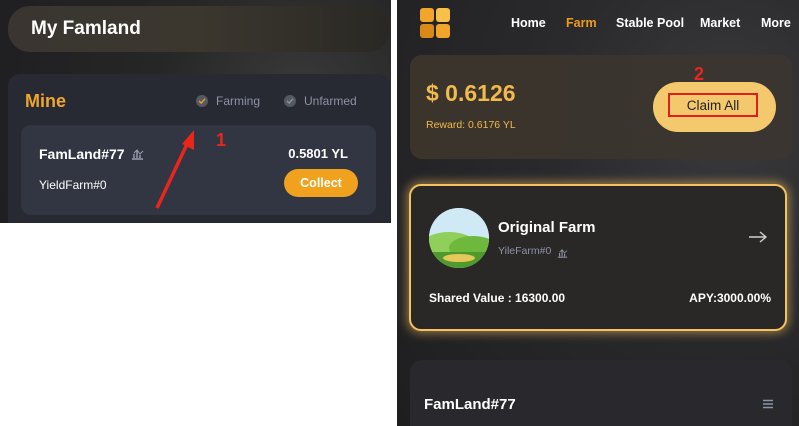 The width and height of the screenshot is (799, 426). What do you see at coordinates (86, 28) in the screenshot?
I see `page-title: My Famland` at bounding box center [86, 28].